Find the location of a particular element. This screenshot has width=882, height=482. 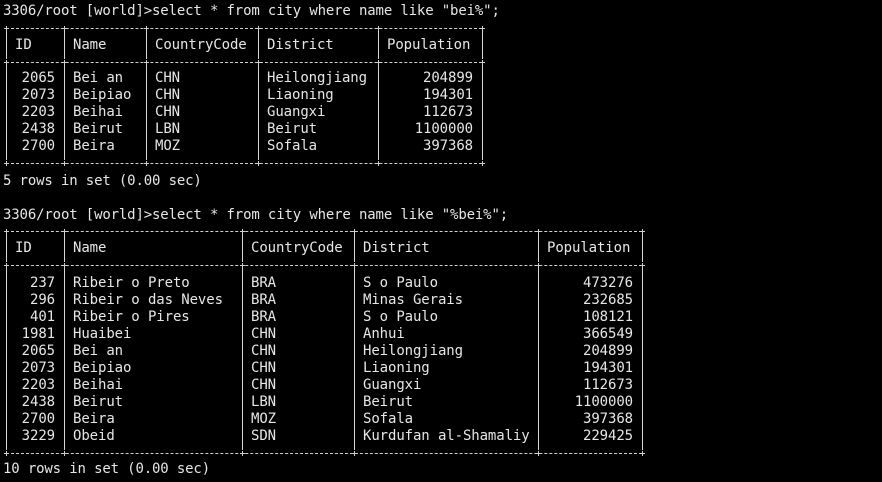

table-cell: 473276 is located at coordinates (608, 283).